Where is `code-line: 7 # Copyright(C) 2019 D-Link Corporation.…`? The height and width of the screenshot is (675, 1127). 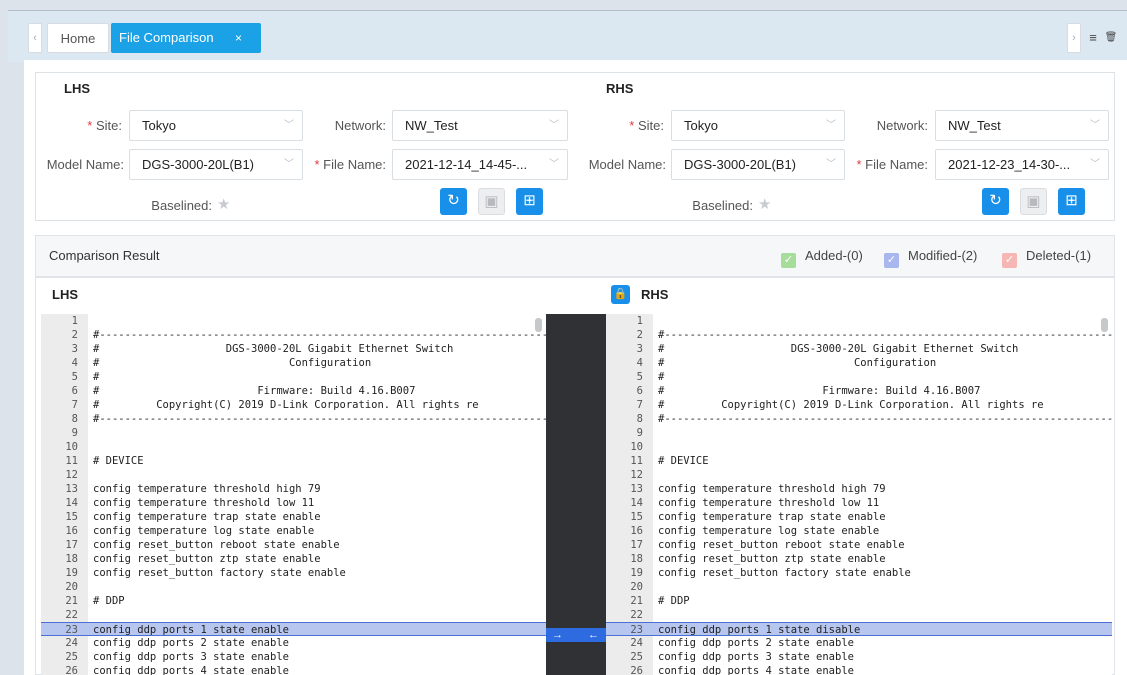 code-line: 7 # Copyright(C) 2019 D-Link Corporation.… is located at coordinates (859, 405).